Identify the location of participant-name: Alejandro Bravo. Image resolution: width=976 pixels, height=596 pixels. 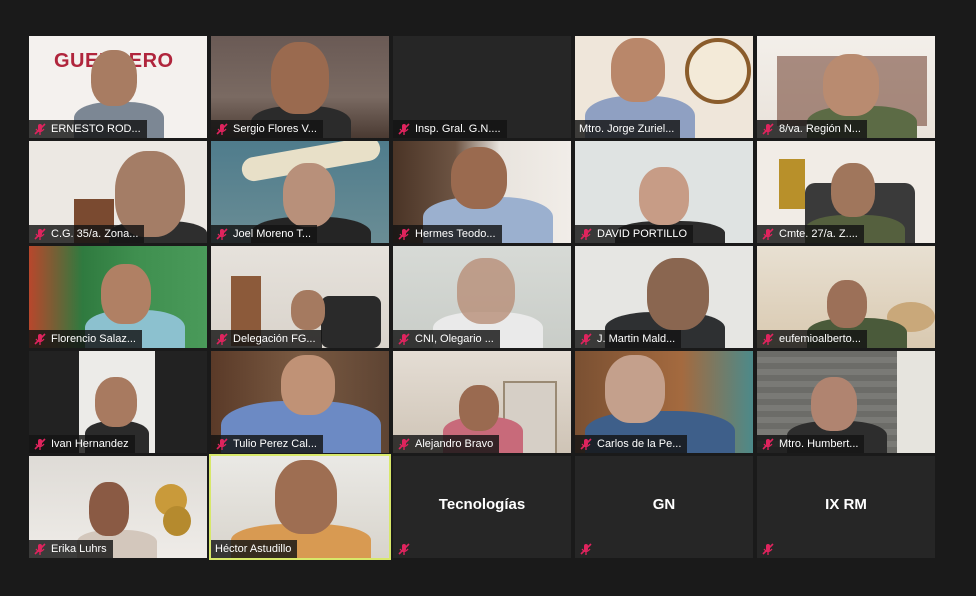
(454, 444).